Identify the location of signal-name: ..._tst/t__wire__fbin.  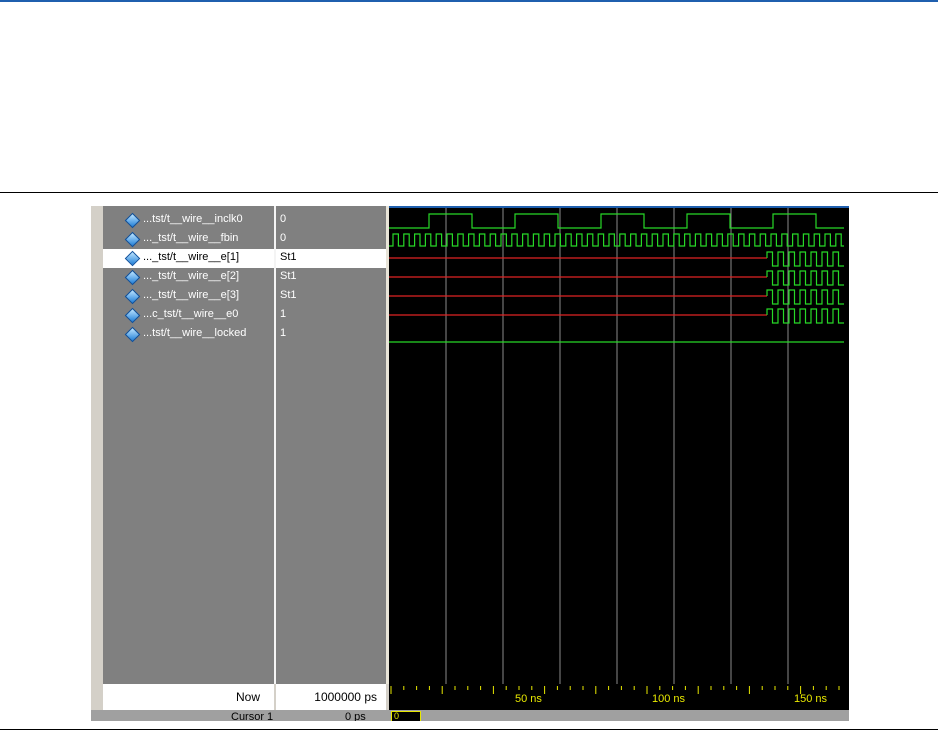
(191, 238).